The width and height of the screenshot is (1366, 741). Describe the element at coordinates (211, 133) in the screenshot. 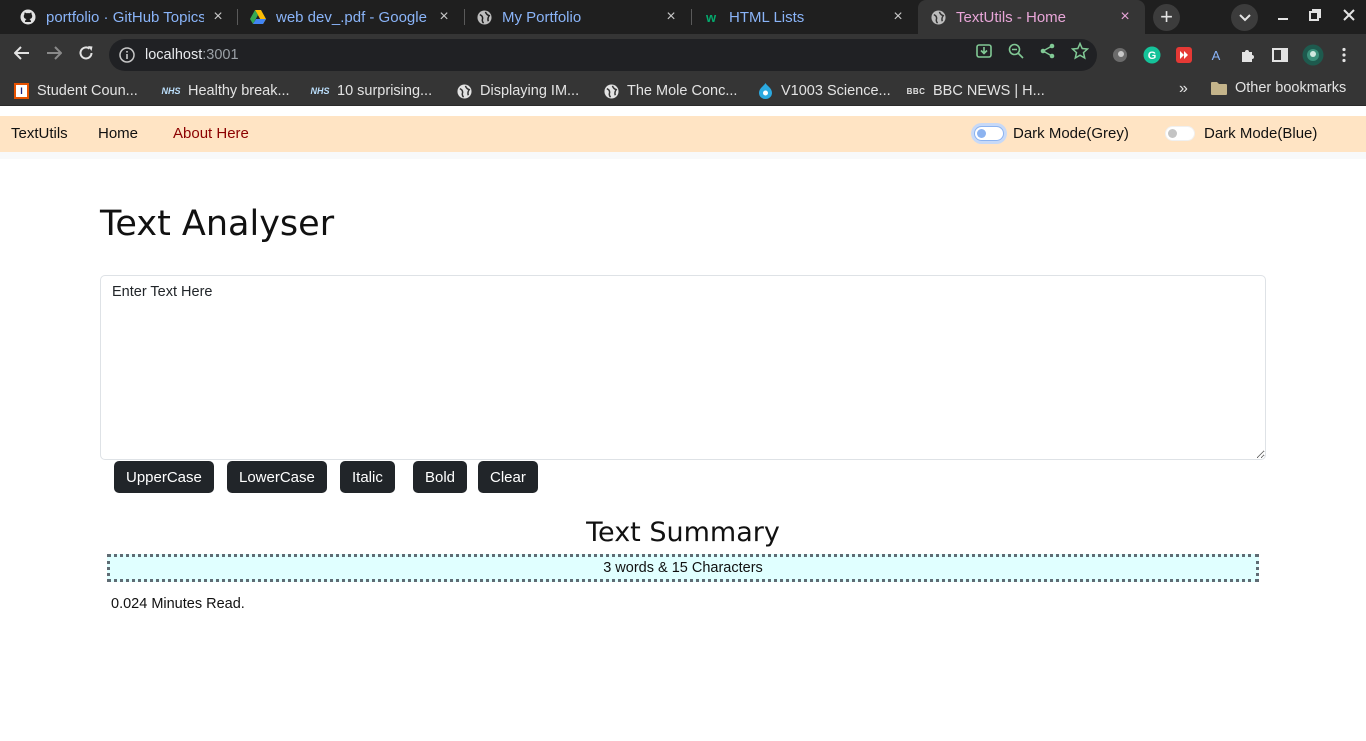

I see `nav-about-link: About Here` at that location.